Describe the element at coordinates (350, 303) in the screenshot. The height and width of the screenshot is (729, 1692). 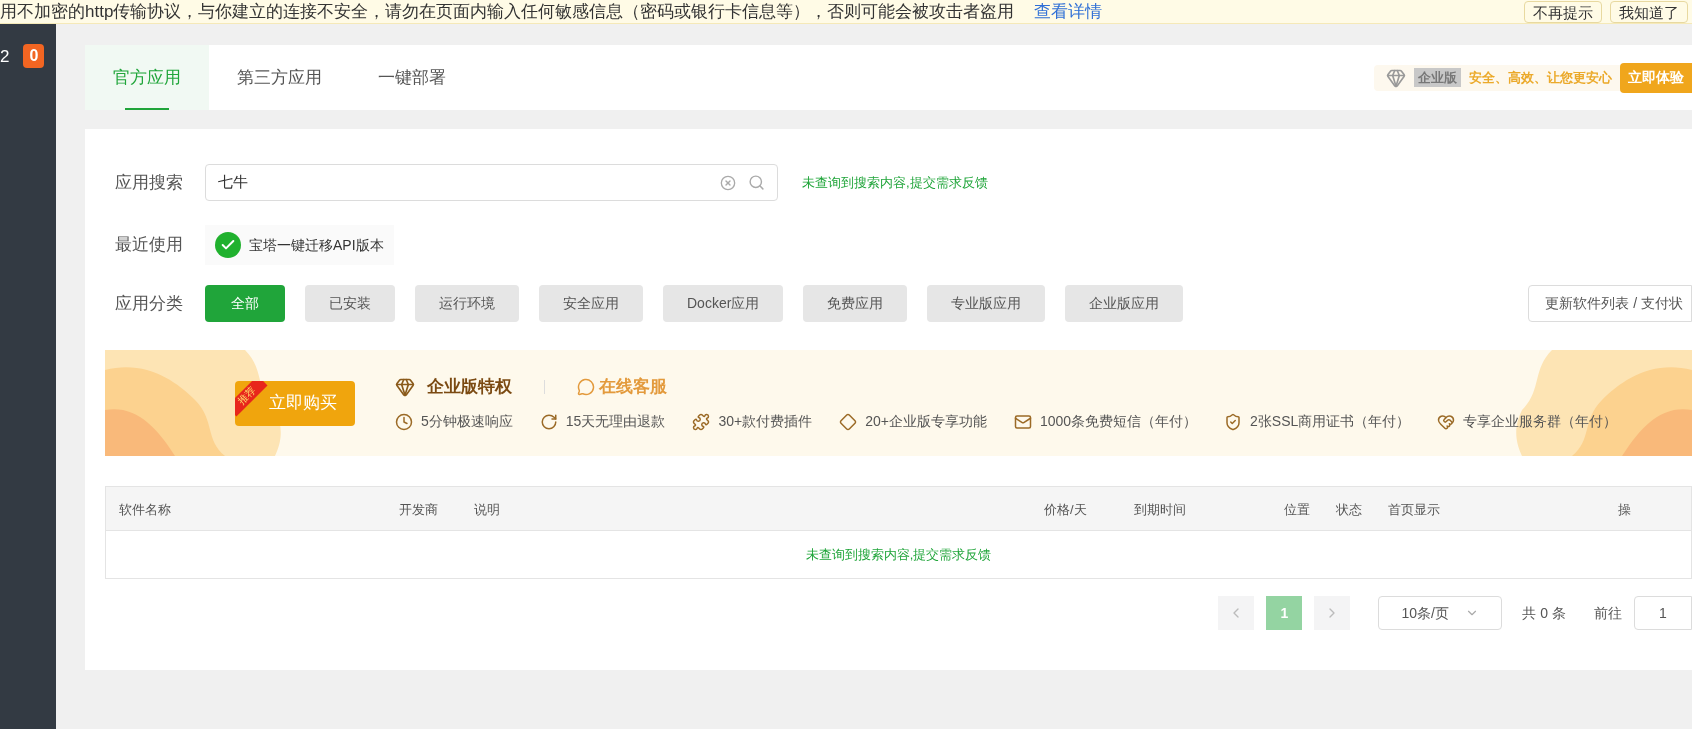
I see `category-tab: 已安装` at that location.